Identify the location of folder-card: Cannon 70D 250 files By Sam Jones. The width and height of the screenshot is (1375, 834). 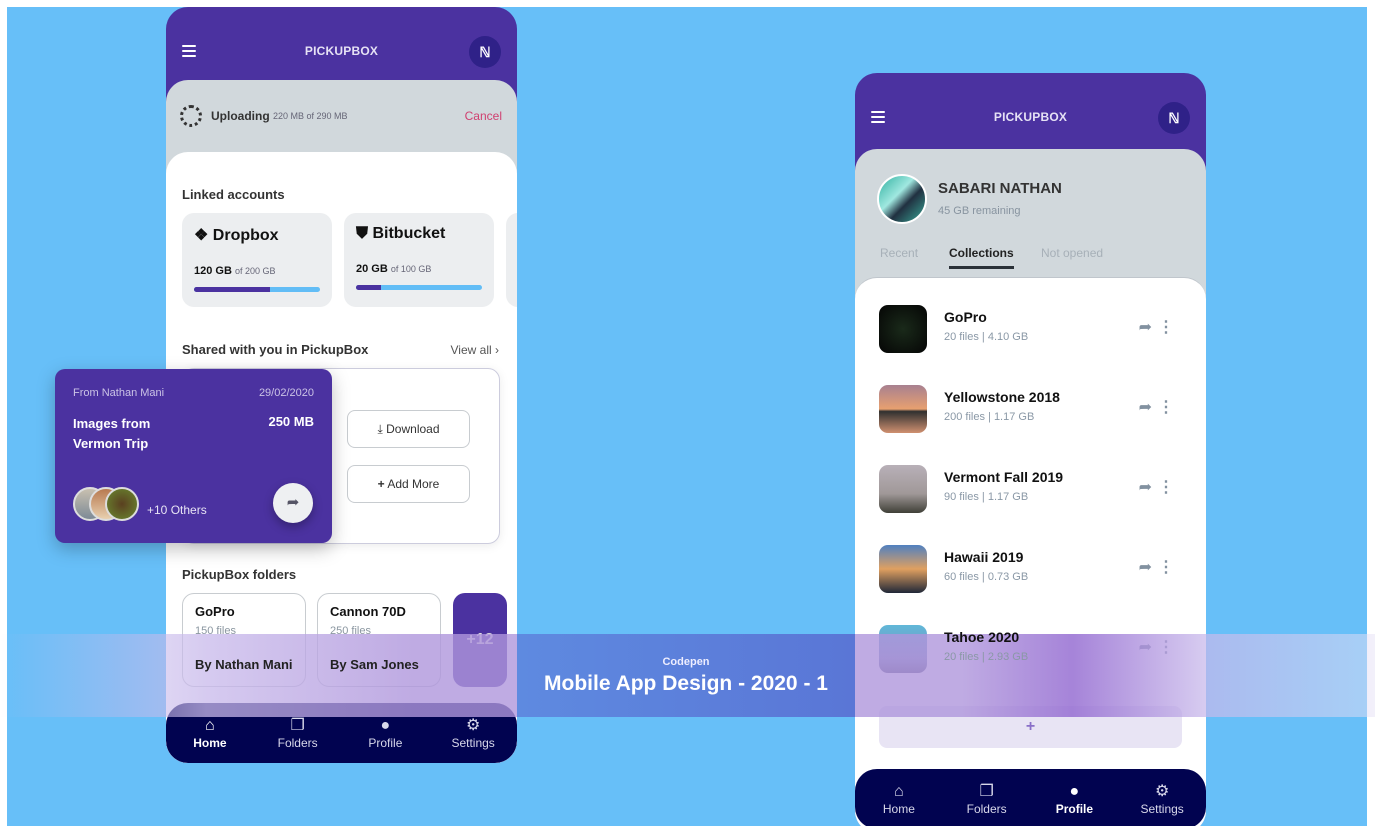
(379, 640).